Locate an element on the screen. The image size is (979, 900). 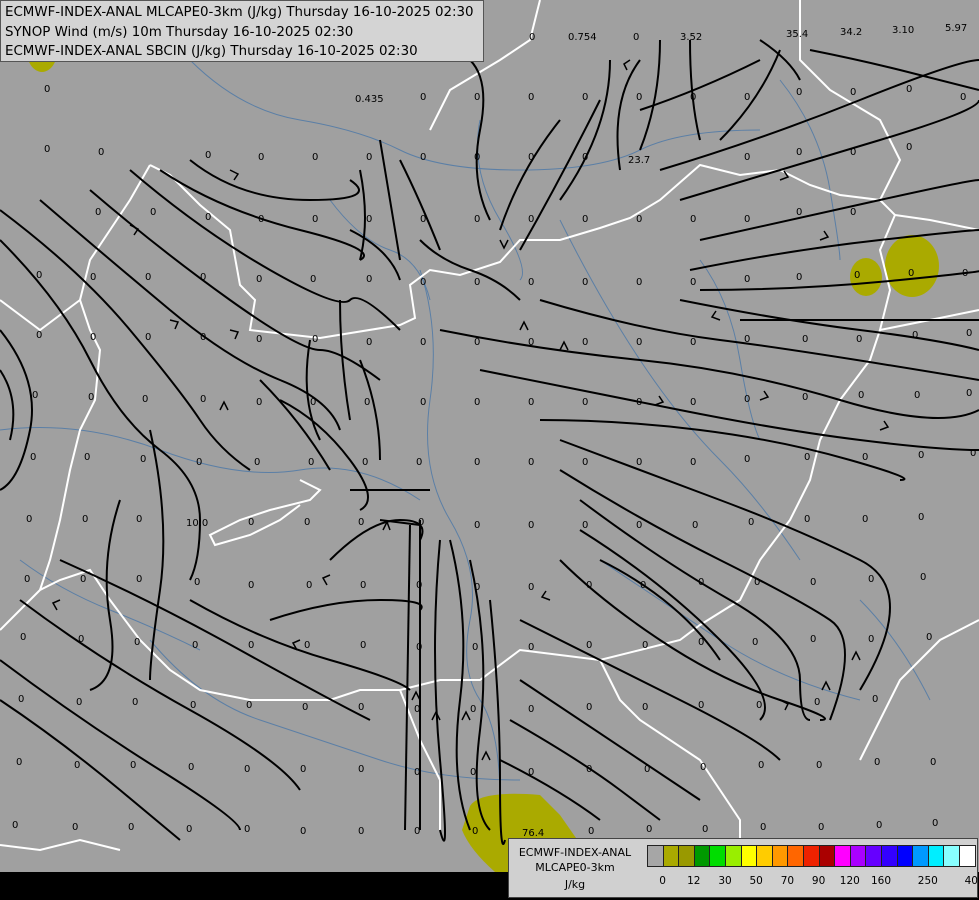
station-value: 35.4 is located at coordinates (797, 34).